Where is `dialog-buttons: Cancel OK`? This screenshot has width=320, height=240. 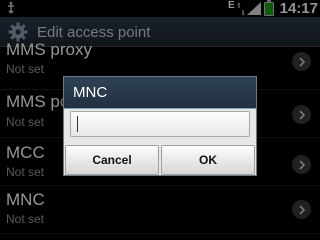 dialog-buttons: Cancel OK is located at coordinates (160, 160).